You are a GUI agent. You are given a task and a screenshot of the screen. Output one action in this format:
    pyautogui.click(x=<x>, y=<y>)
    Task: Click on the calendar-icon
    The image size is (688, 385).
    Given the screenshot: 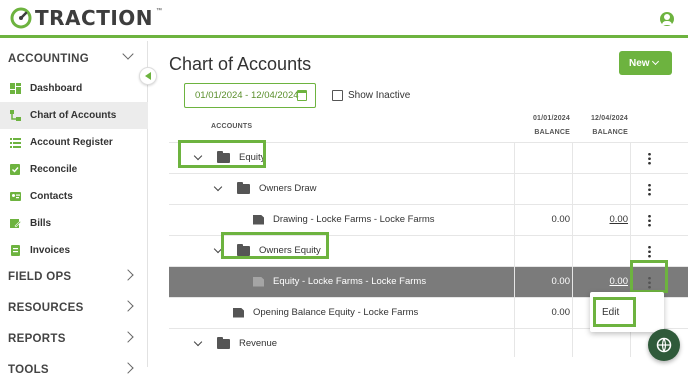 What is the action you would take?
    pyautogui.click(x=302, y=95)
    